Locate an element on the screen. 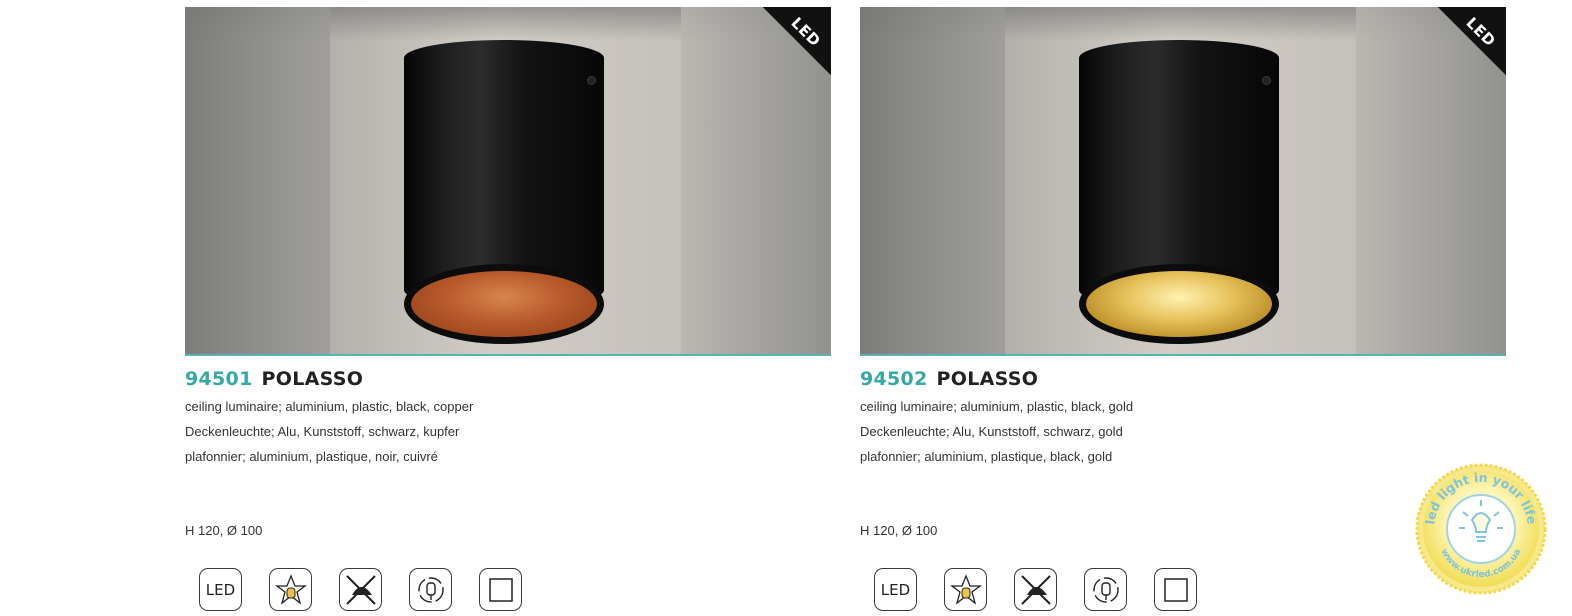 This screenshot has width=1572, height=616. product-code: 94502 is located at coordinates (894, 379).